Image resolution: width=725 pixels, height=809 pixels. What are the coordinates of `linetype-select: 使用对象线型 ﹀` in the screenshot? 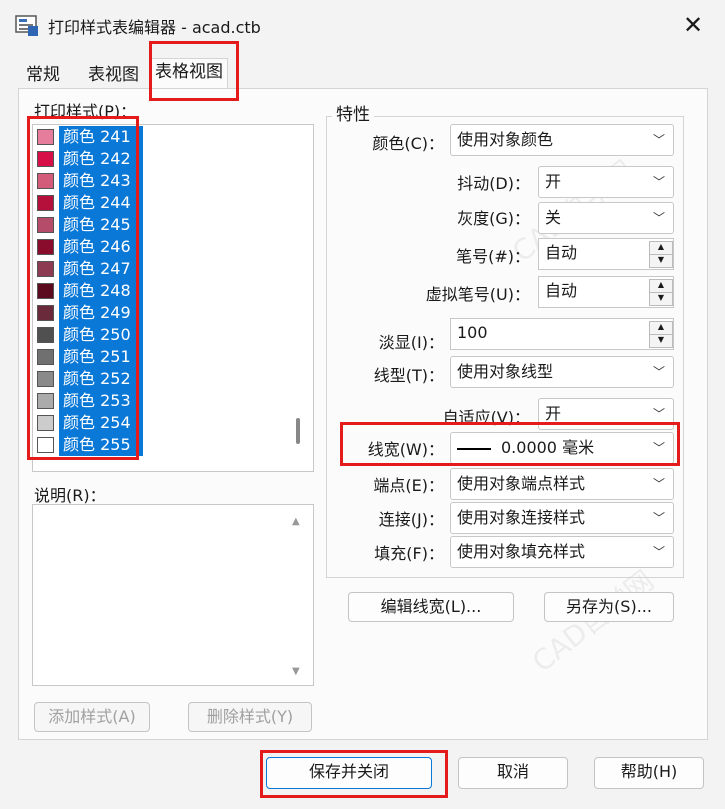 It's located at (562, 372).